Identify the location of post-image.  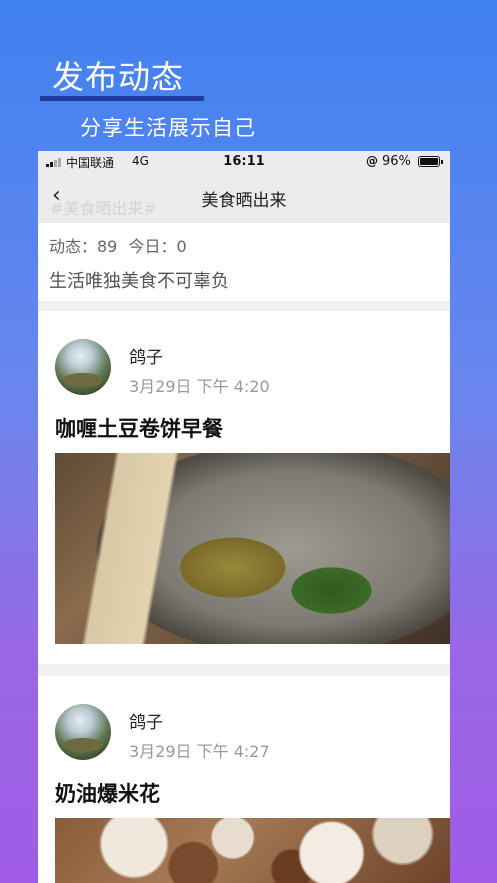
(252, 850).